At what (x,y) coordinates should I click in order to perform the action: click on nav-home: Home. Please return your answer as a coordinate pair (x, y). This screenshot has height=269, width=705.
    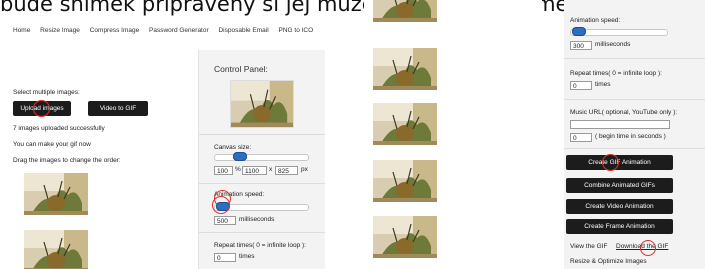
    Looking at the image, I should click on (21, 30).